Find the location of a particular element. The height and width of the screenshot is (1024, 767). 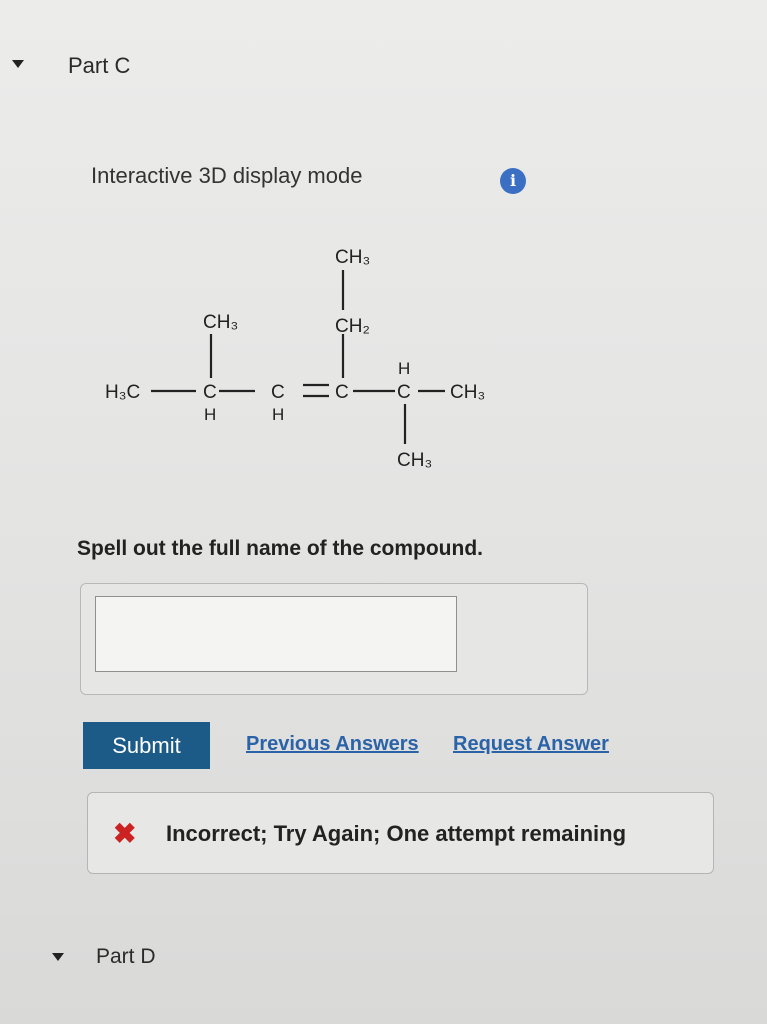

compound-name-input is located at coordinates (276, 634).